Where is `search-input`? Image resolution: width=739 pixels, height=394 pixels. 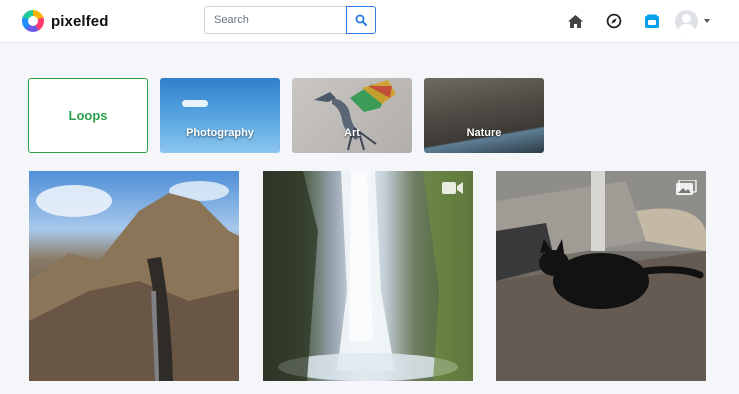 search-input is located at coordinates (275, 20).